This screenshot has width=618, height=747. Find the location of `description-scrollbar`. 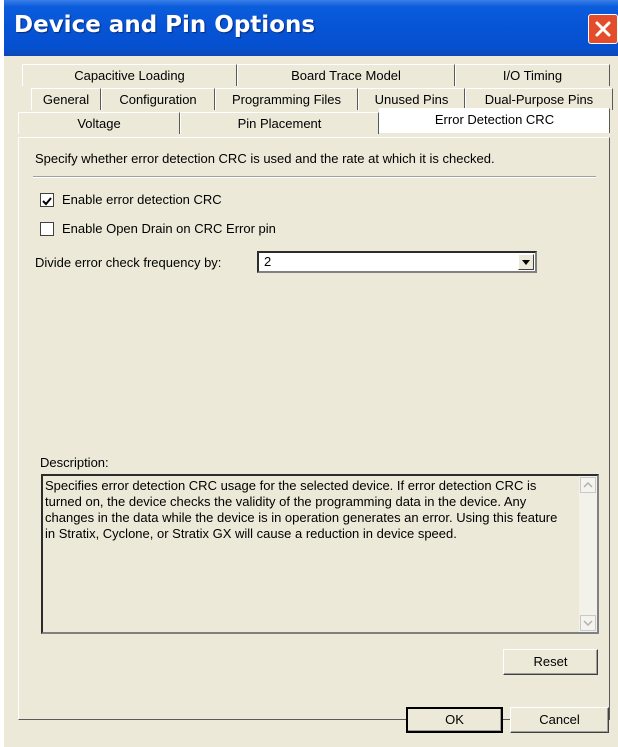

description-scrollbar is located at coordinates (588, 554).